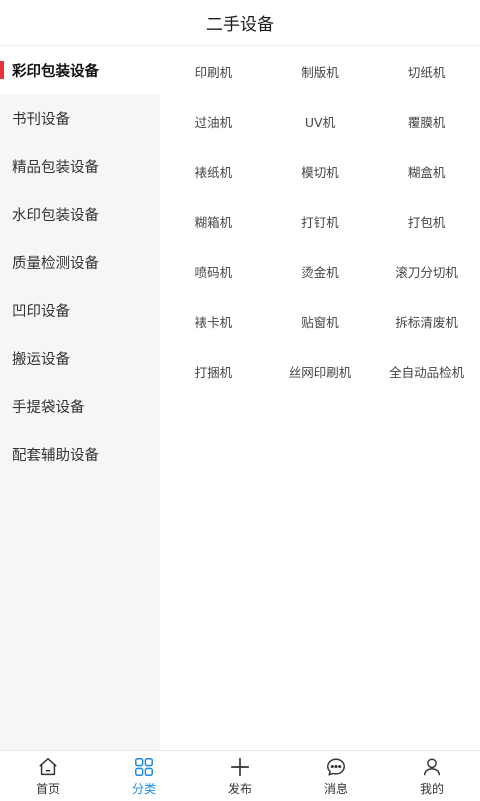  Describe the element at coordinates (213, 171) in the screenshot. I see `subcategory-item: 裱纸机` at that location.